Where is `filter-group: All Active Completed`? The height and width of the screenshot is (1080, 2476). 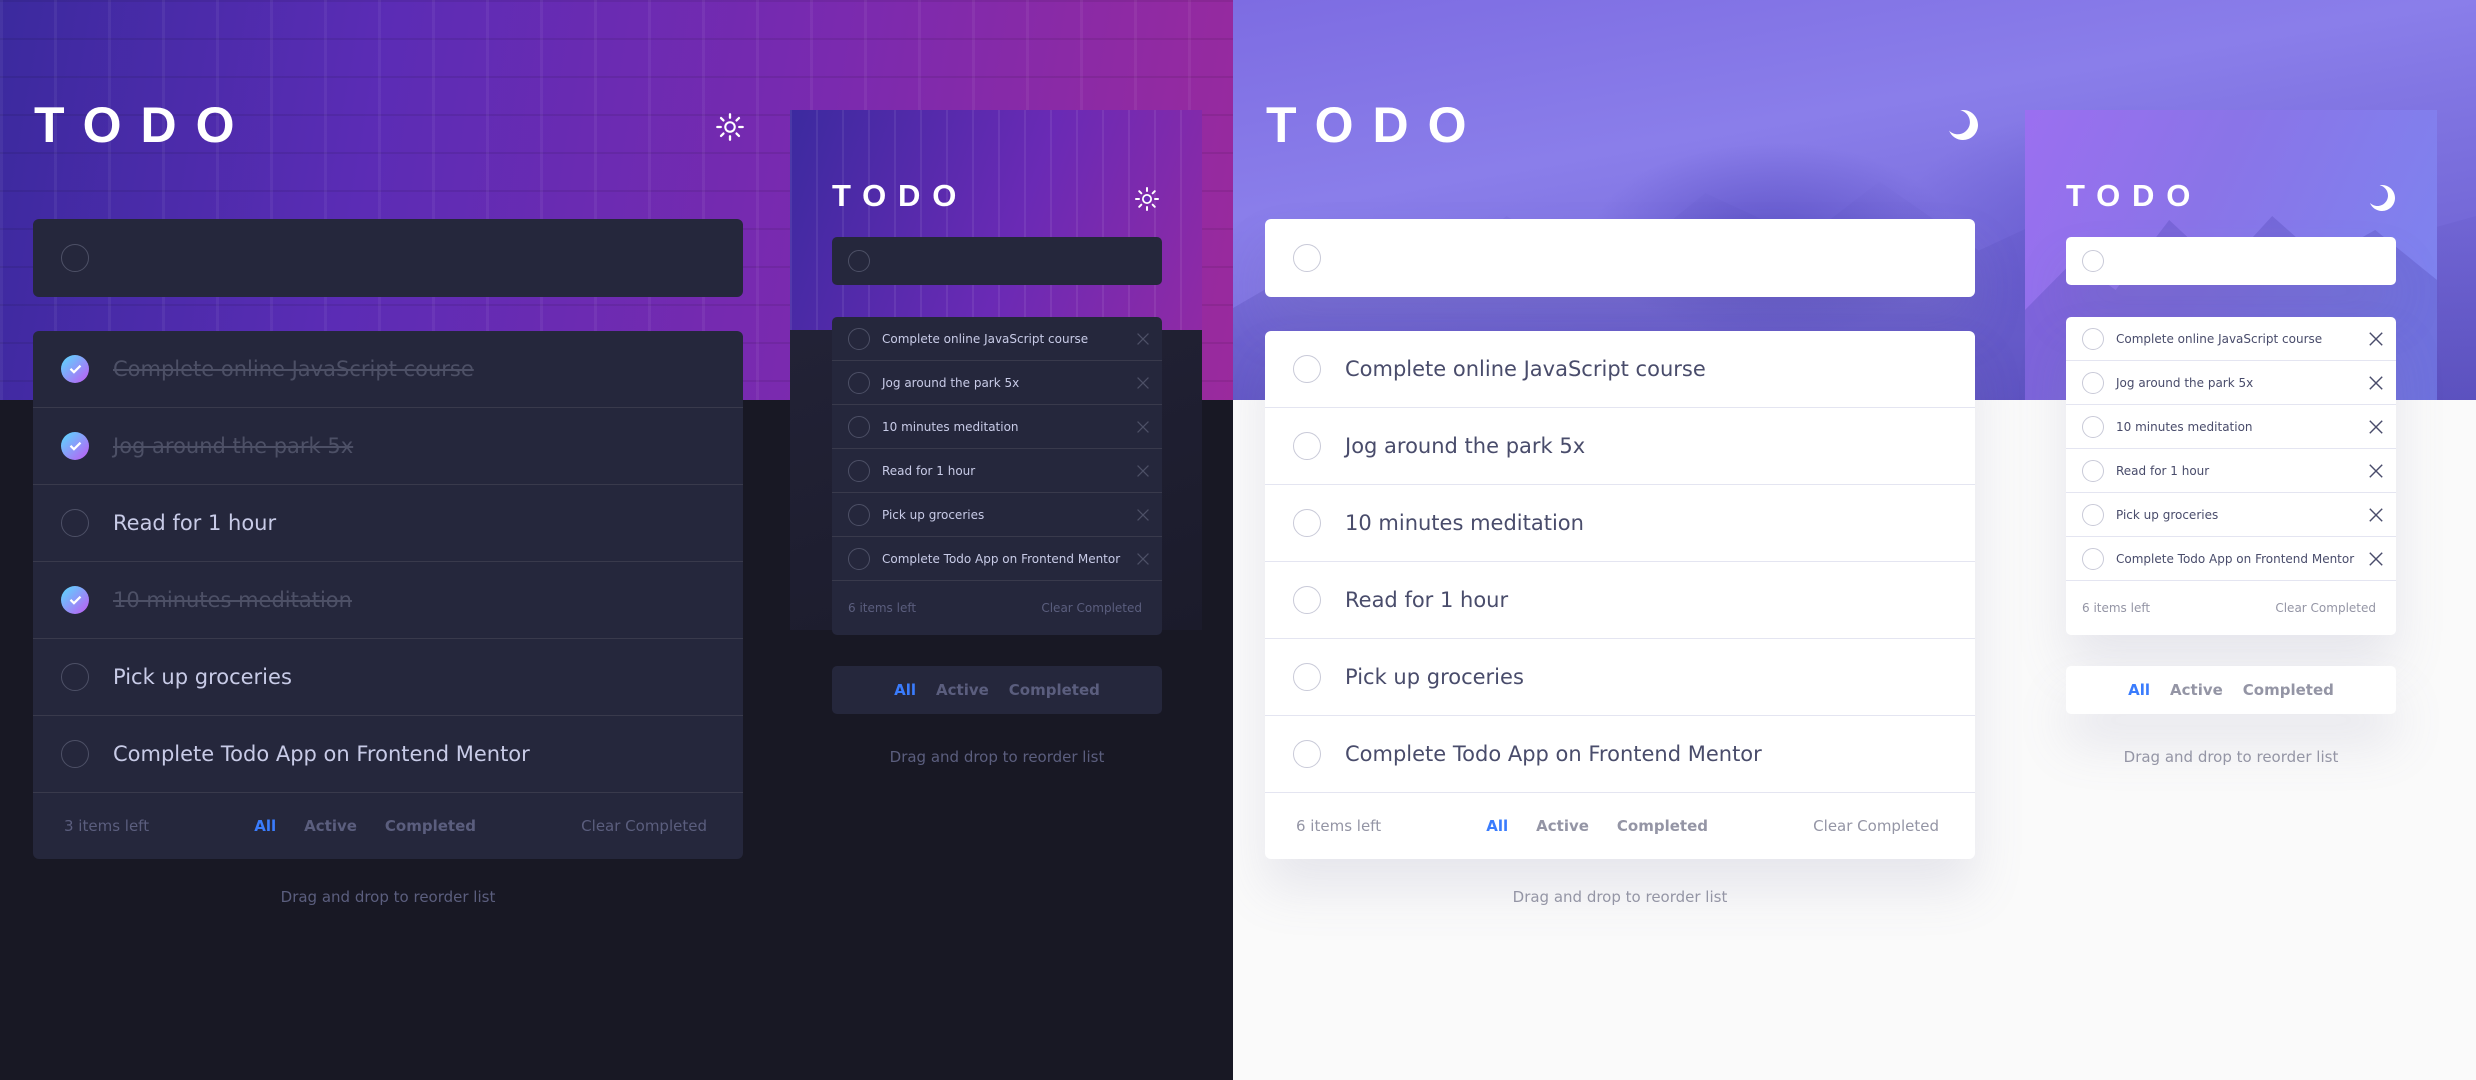
filter-group: All Active Completed is located at coordinates (365, 826).